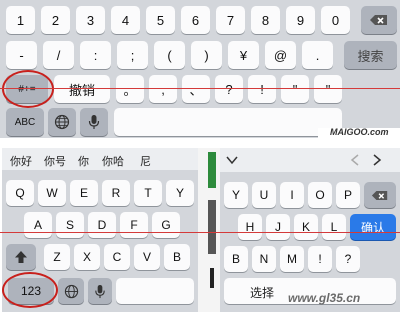 The width and height of the screenshot is (400, 312). I want to click on letter-key: X, so click(87, 257).